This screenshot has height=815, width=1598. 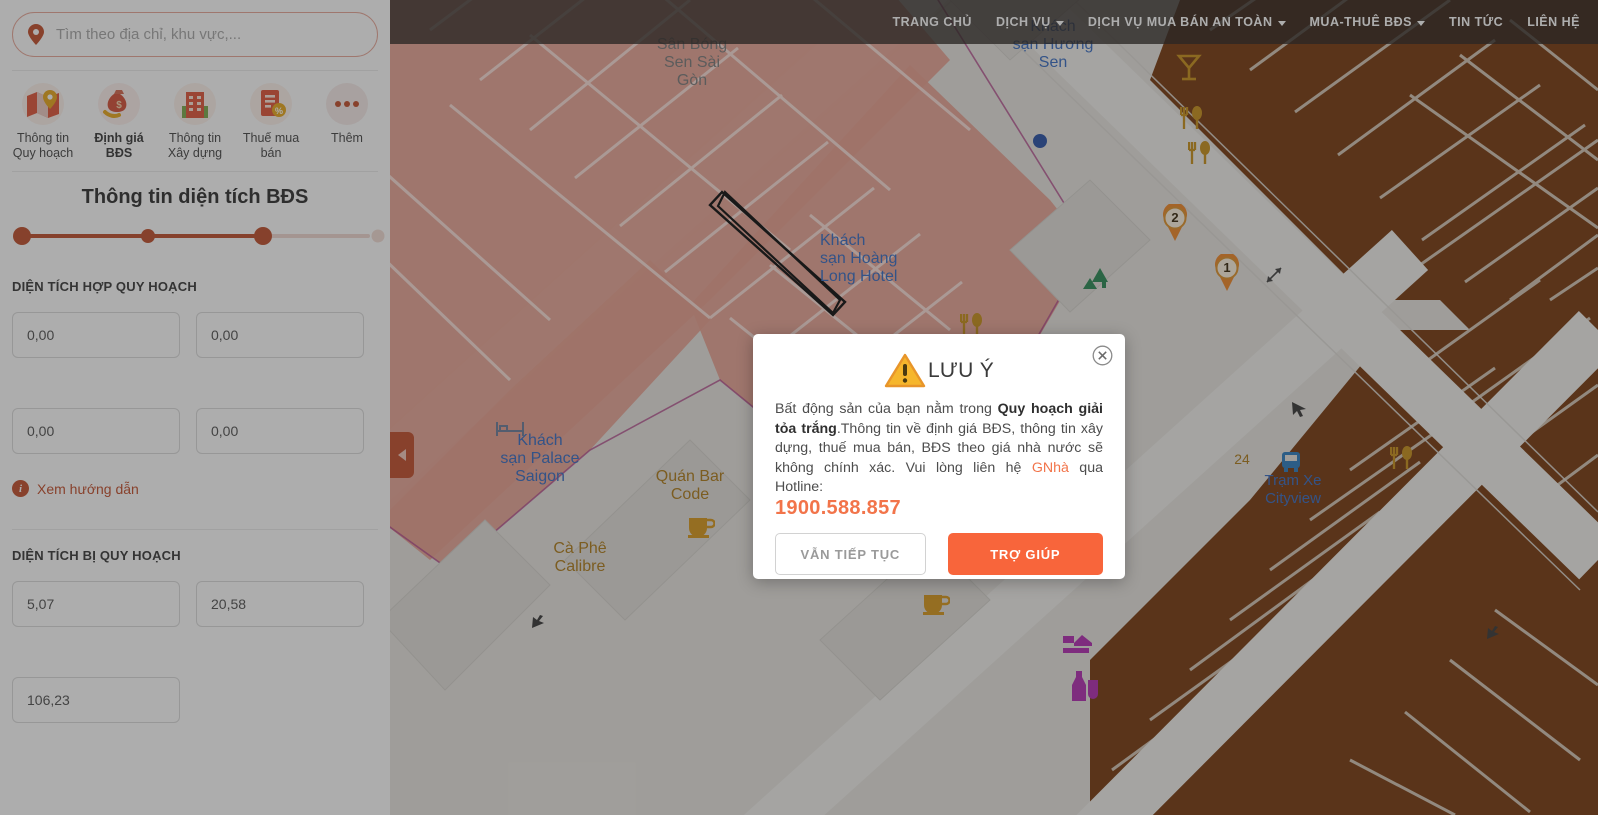 What do you see at coordinates (138, 236) in the screenshot?
I see `stepper-fill` at bounding box center [138, 236].